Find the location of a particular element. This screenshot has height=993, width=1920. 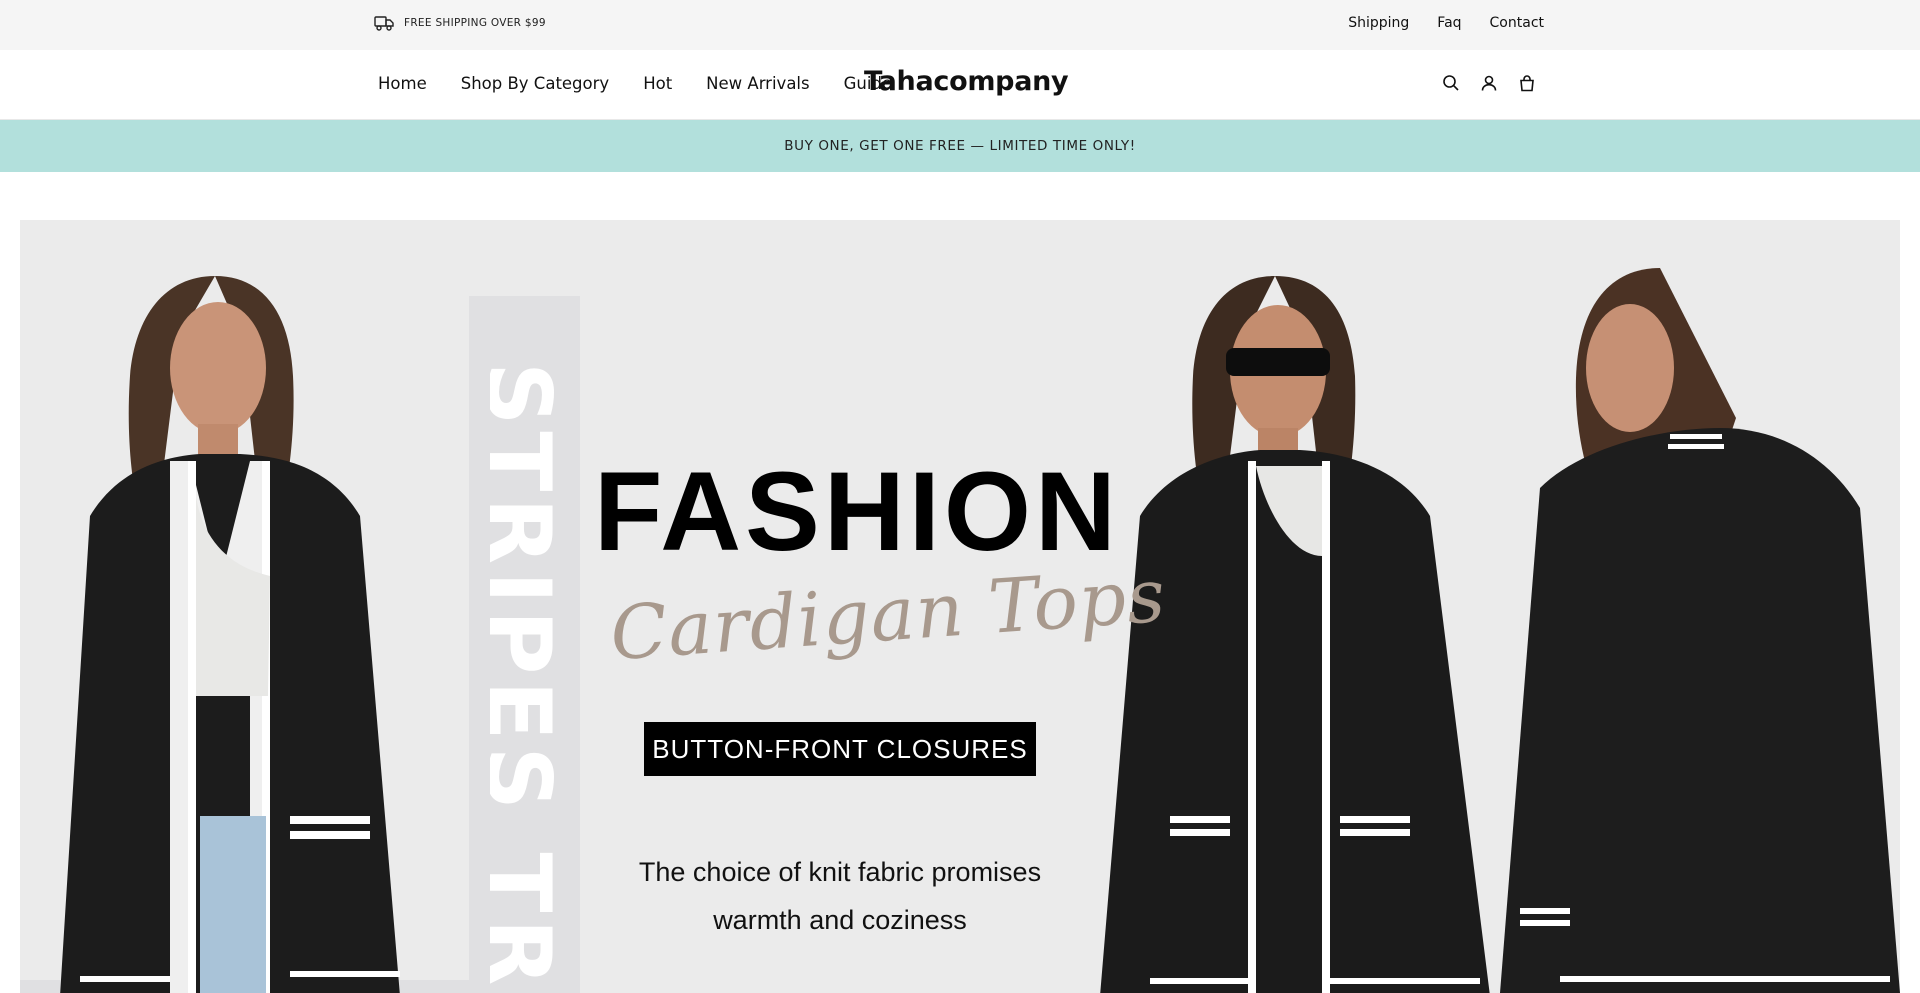

cart-icon is located at coordinates (1527, 83).